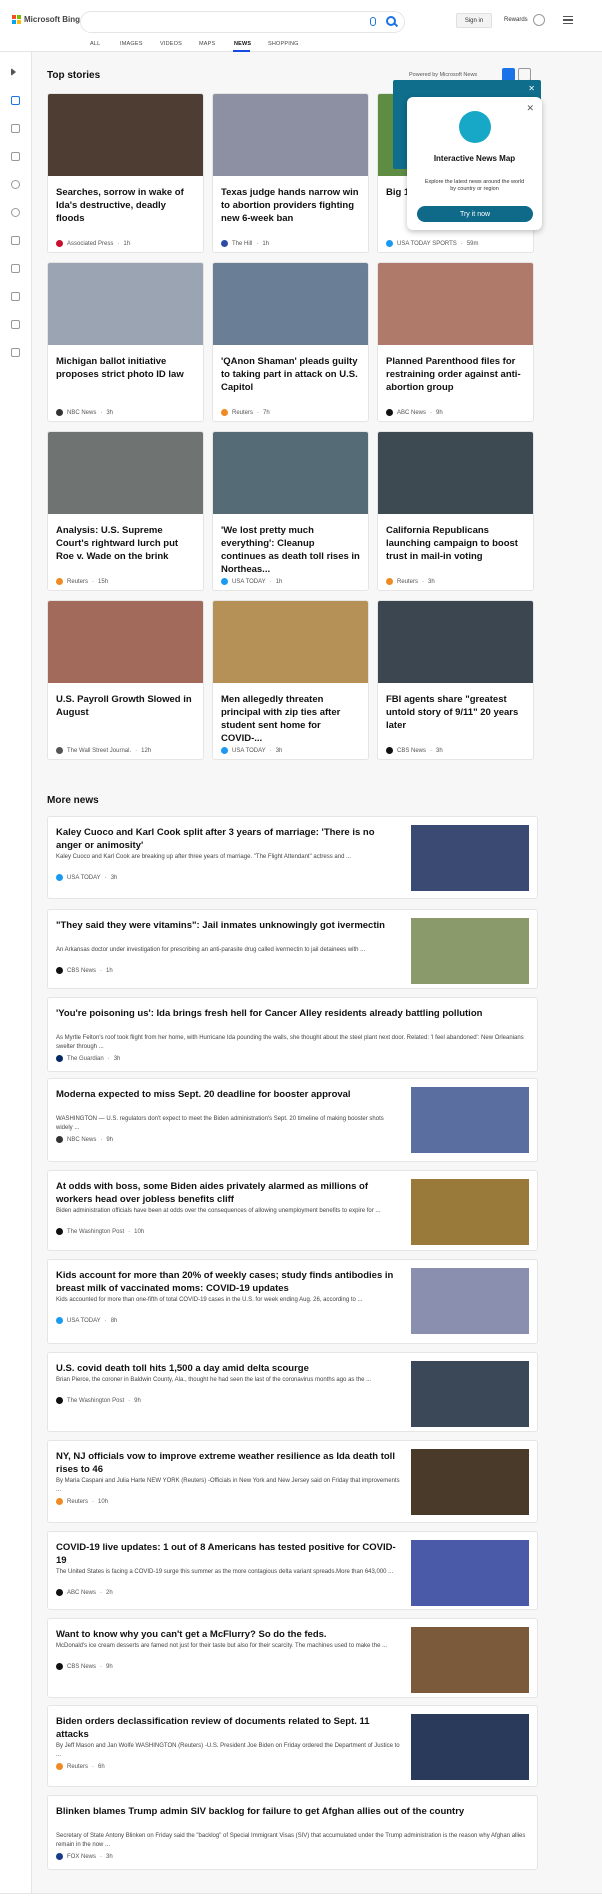  Describe the element at coordinates (15, 212) in the screenshot. I see `globe-icon` at that location.